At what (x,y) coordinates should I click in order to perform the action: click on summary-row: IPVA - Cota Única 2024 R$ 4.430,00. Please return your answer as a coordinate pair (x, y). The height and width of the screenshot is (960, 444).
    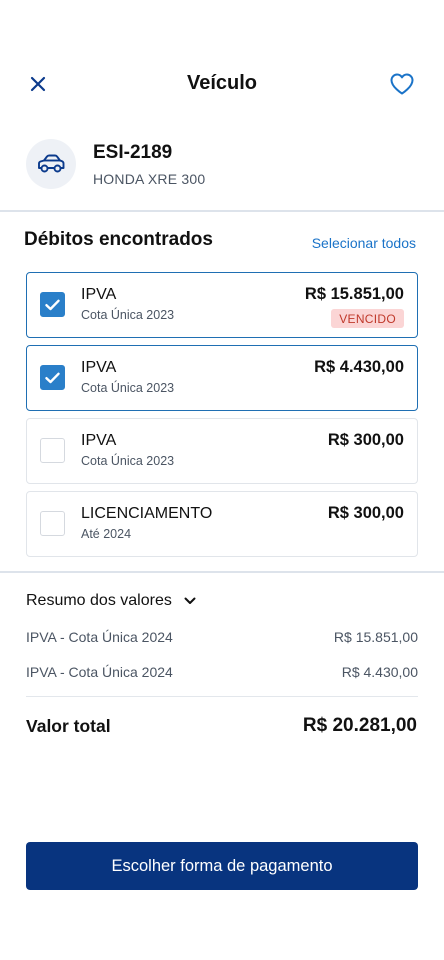
    Looking at the image, I should click on (222, 672).